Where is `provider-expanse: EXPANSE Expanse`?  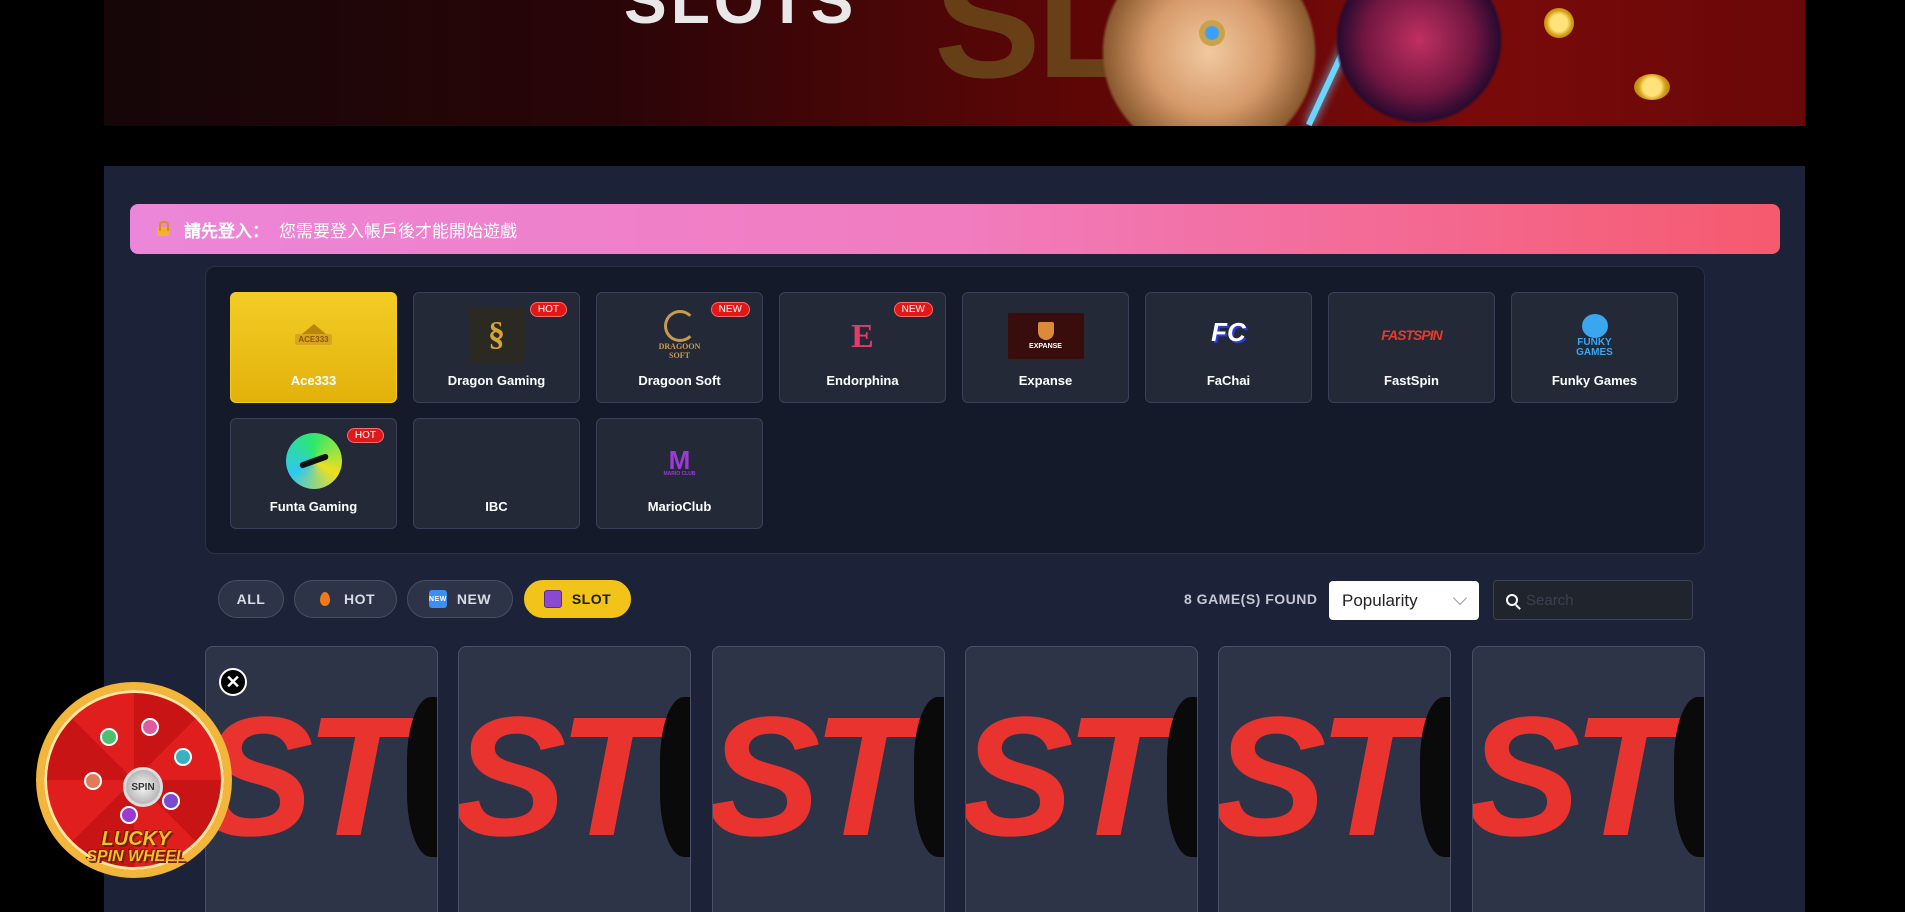 provider-expanse: EXPANSE Expanse is located at coordinates (1045, 347).